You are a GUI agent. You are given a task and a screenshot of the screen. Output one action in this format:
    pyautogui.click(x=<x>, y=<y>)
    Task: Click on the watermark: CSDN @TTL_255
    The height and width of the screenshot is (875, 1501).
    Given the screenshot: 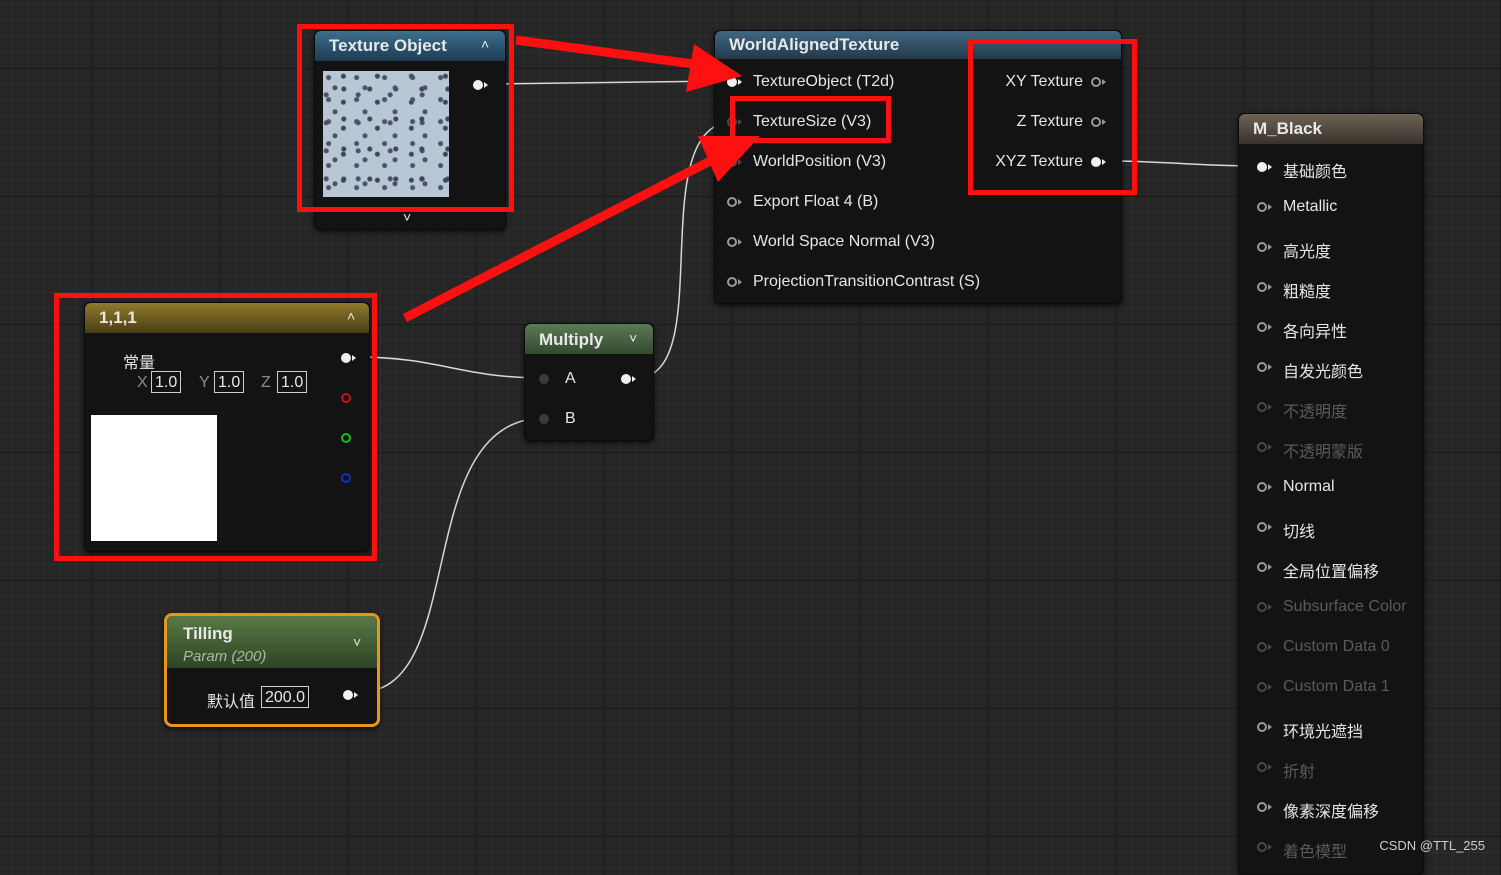 What is the action you would take?
    pyautogui.click(x=1432, y=845)
    